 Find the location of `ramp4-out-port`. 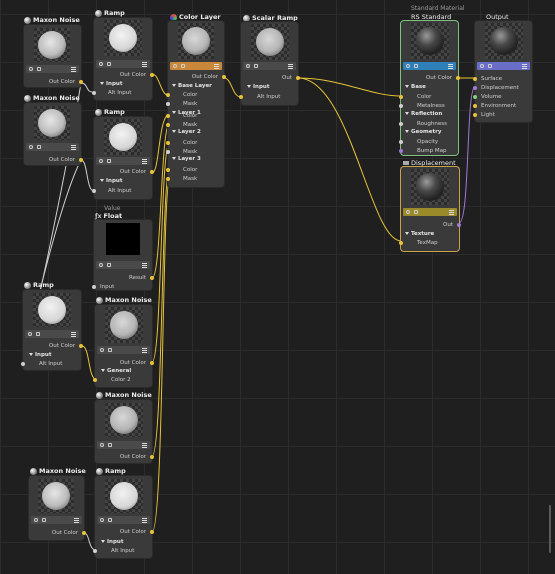

ramp4-out-port is located at coordinates (152, 532).